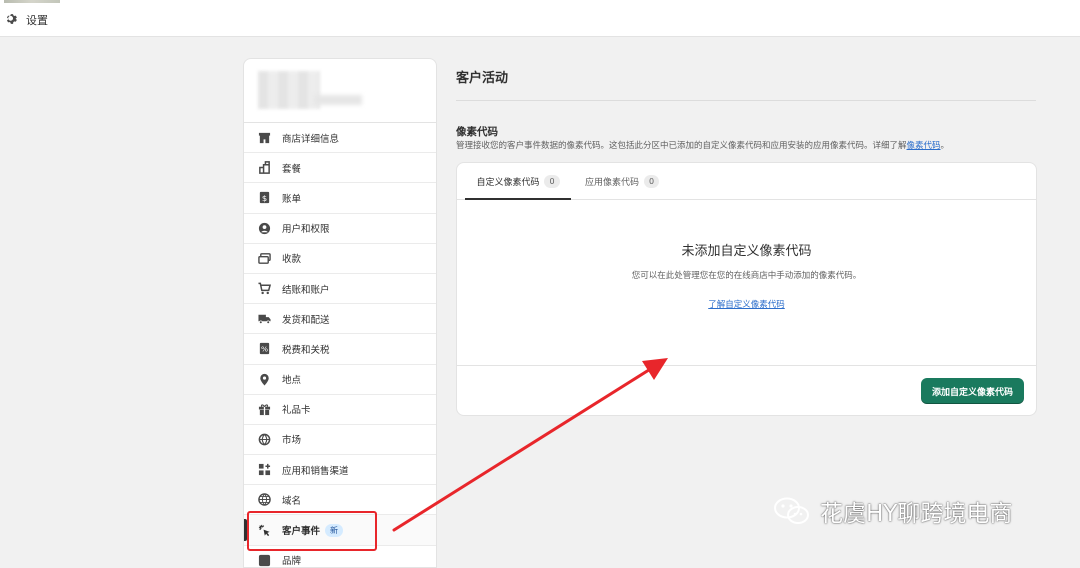 This screenshot has width=1080, height=568. What do you see at coordinates (264, 289) in the screenshot?
I see `cart-icon` at bounding box center [264, 289].